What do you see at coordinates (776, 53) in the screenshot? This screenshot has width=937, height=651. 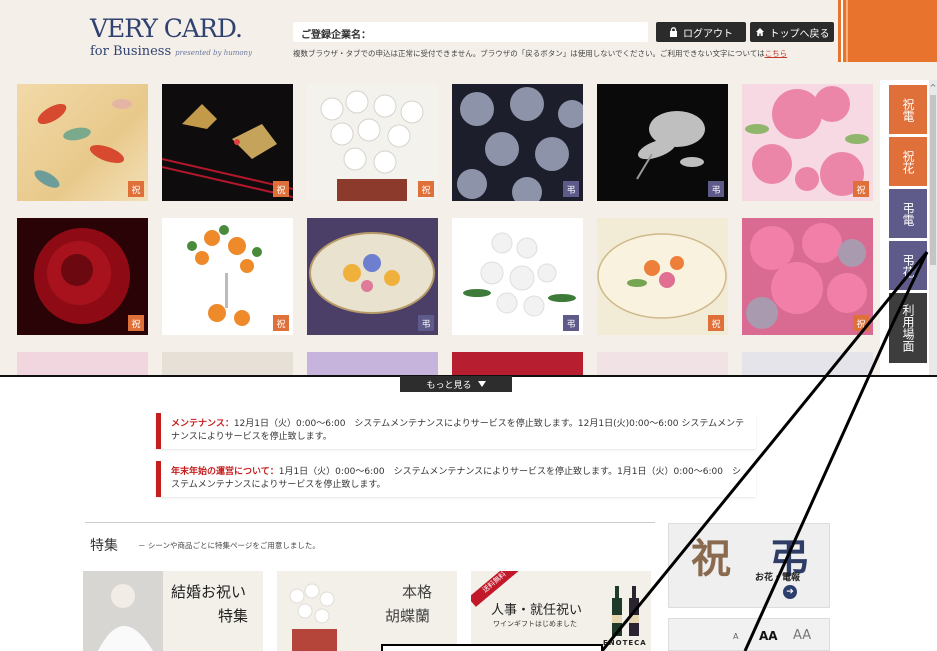 I see `notice-link: こちら` at bounding box center [776, 53].